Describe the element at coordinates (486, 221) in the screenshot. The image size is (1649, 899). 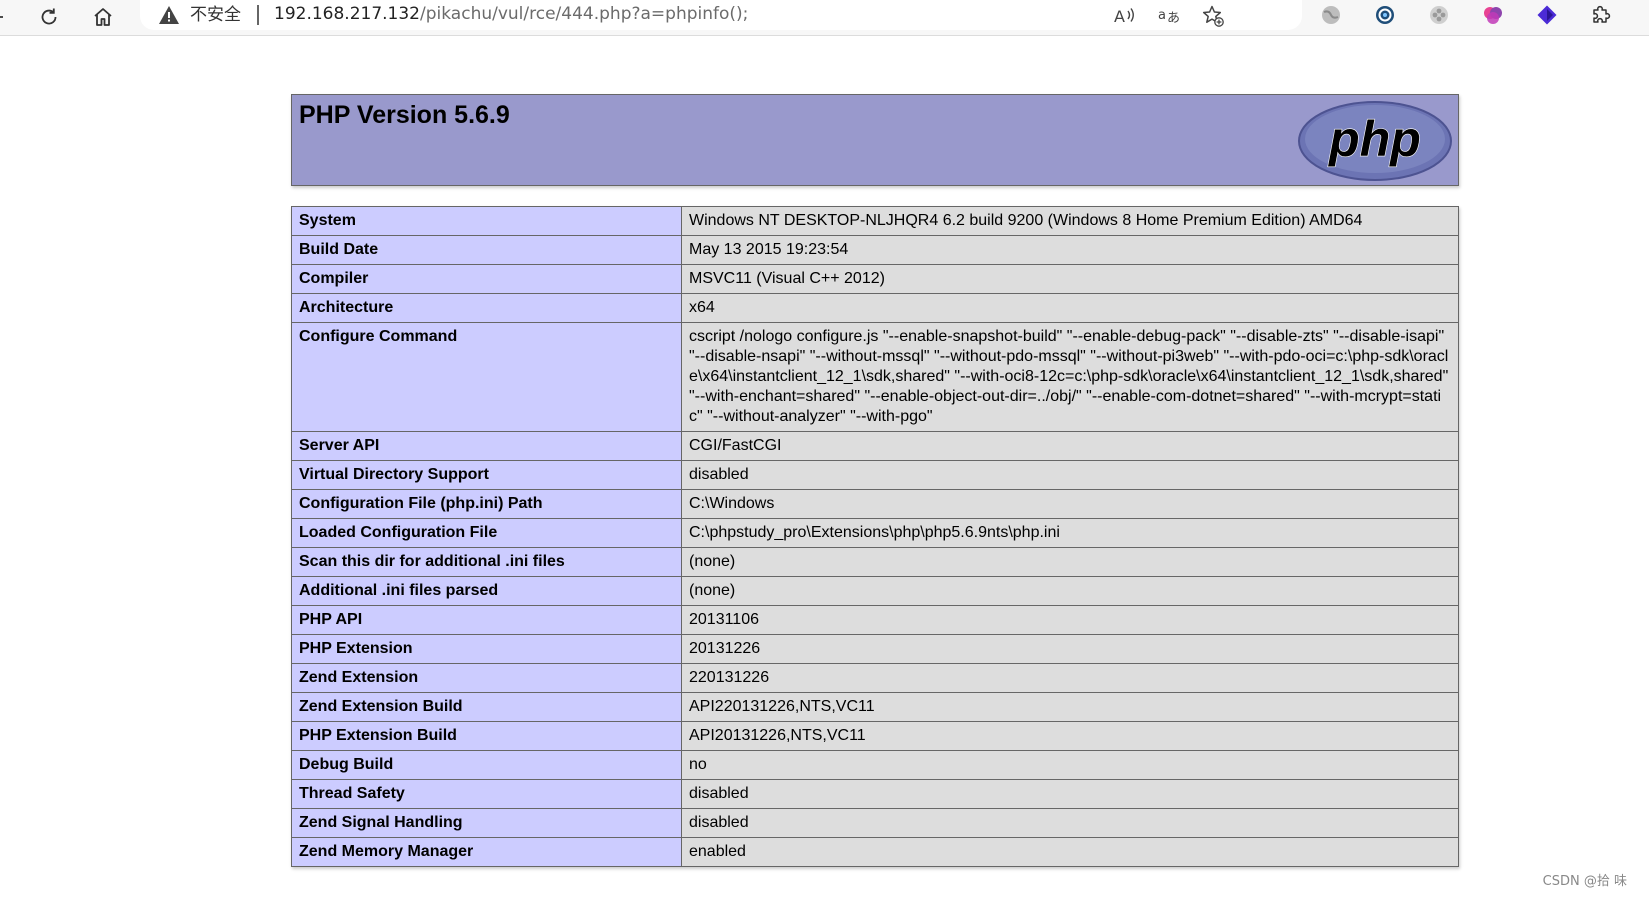
I see `row-key: System` at that location.